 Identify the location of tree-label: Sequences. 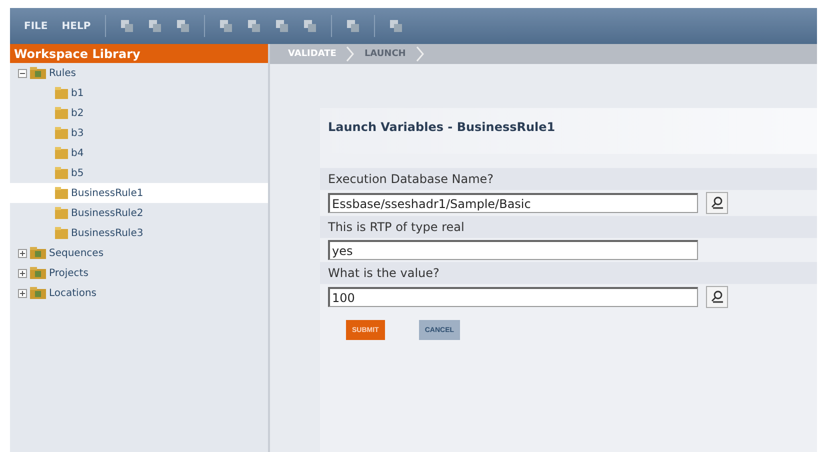
(76, 253).